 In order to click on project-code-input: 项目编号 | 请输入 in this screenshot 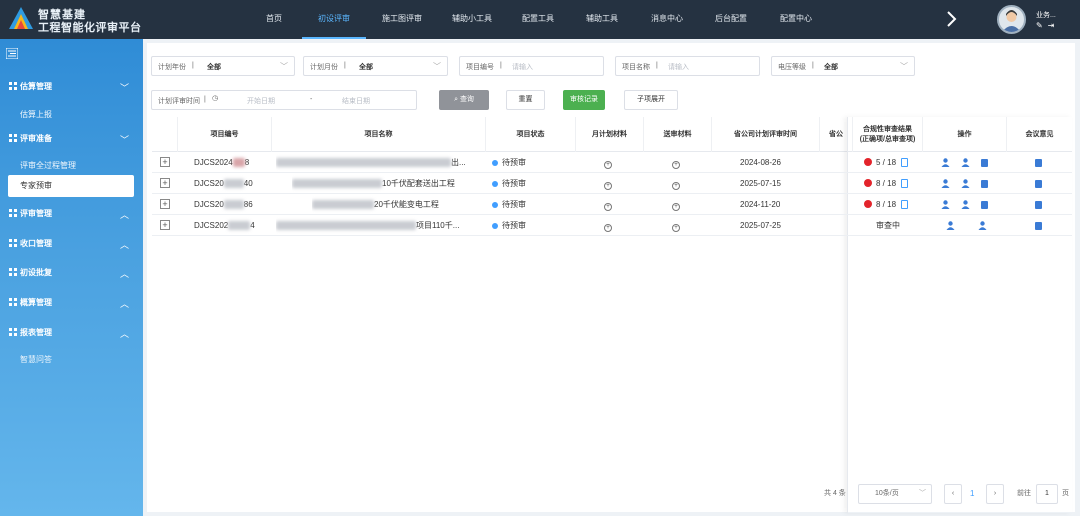, I will do `click(531, 66)`.